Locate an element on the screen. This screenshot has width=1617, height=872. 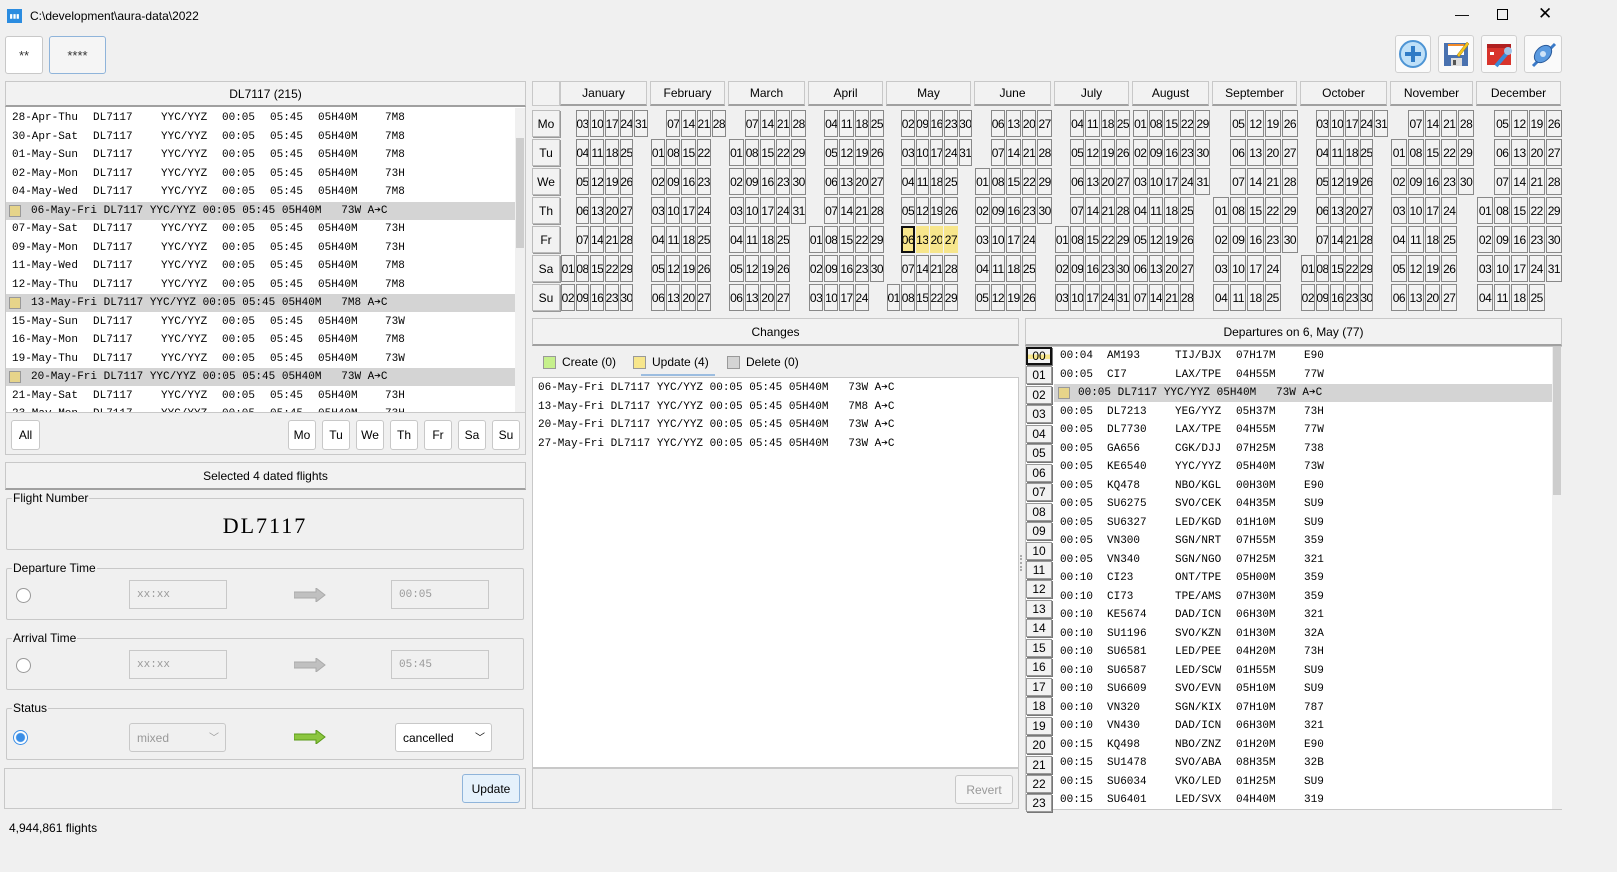
month-header-february: February is located at coordinates (687, 93).